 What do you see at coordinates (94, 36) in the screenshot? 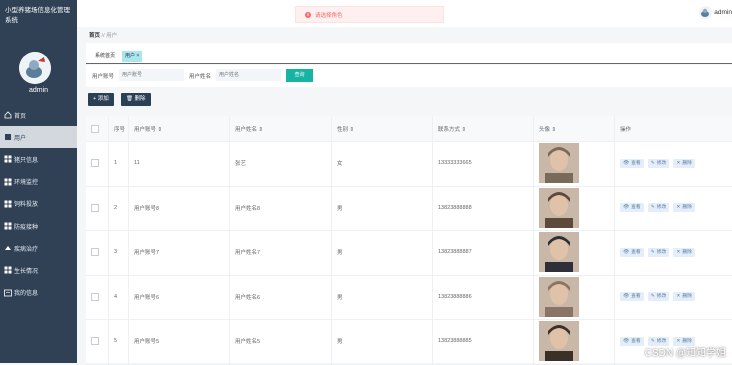
I see `breadcrumb-home: 首页` at bounding box center [94, 36].